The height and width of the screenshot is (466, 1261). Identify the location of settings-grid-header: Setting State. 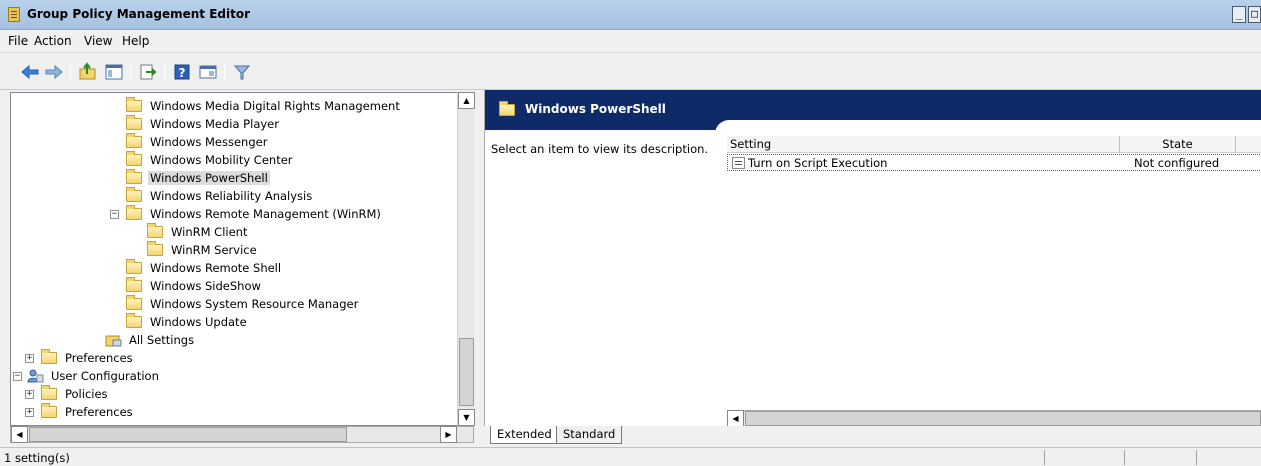
(994, 144).